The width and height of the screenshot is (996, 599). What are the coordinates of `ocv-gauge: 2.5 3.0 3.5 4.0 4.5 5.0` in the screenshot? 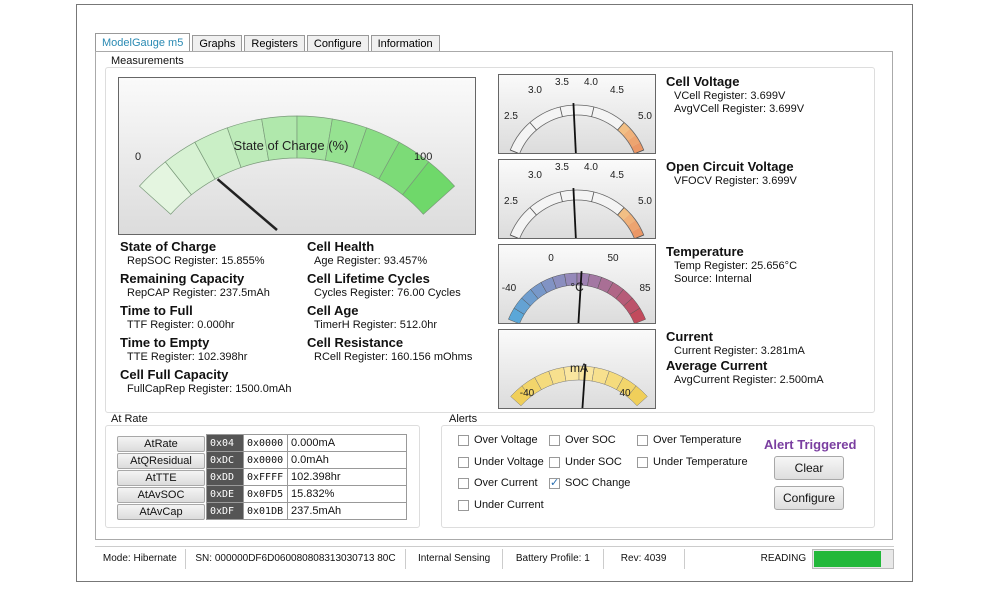 It's located at (577, 199).